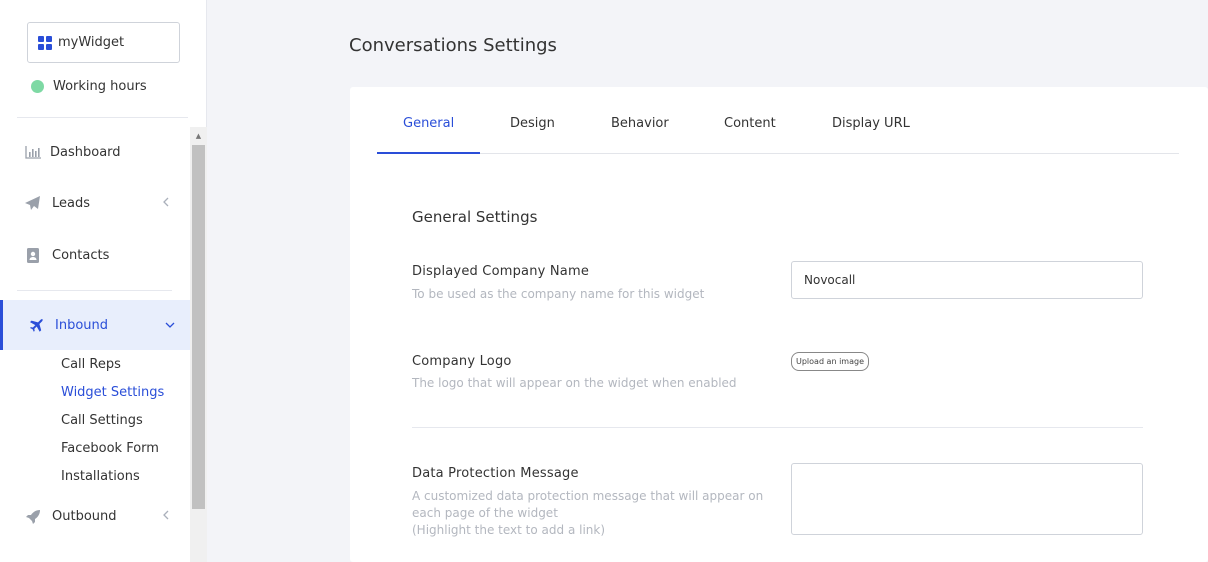 Image resolution: width=1208 pixels, height=562 pixels. Describe the element at coordinates (830, 361) in the screenshot. I see `upload-image-button: Upload an image` at that location.